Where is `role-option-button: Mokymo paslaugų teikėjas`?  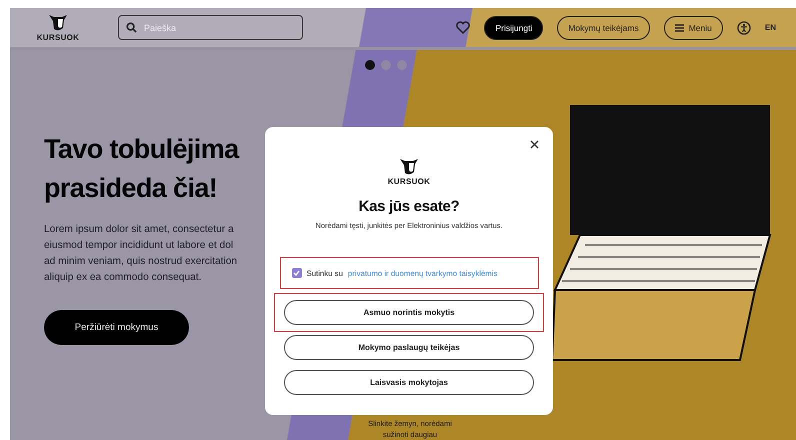 role-option-button: Mokymo paslaugų teikėjas is located at coordinates (409, 347).